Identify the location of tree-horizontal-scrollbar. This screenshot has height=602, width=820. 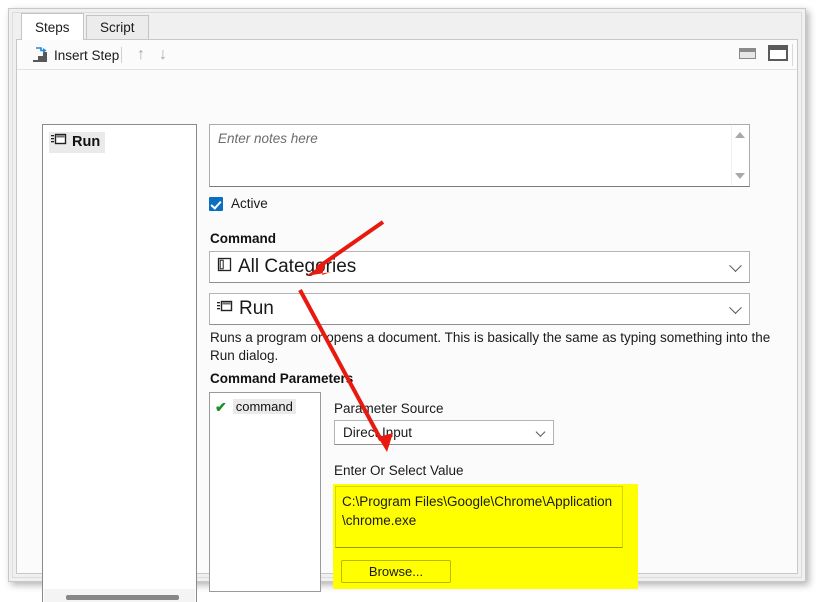
(119, 595).